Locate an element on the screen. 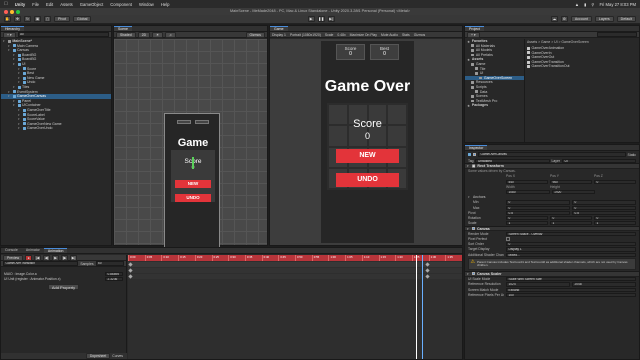 This screenshot has height=360, width=640. preview-toggle: Preview is located at coordinates (13, 257).